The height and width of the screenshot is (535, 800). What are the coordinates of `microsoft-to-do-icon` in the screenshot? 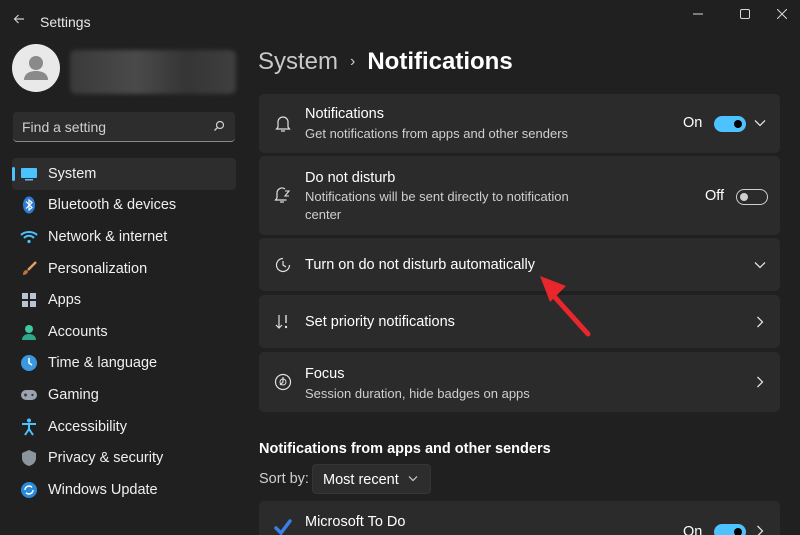 It's located at (283, 526).